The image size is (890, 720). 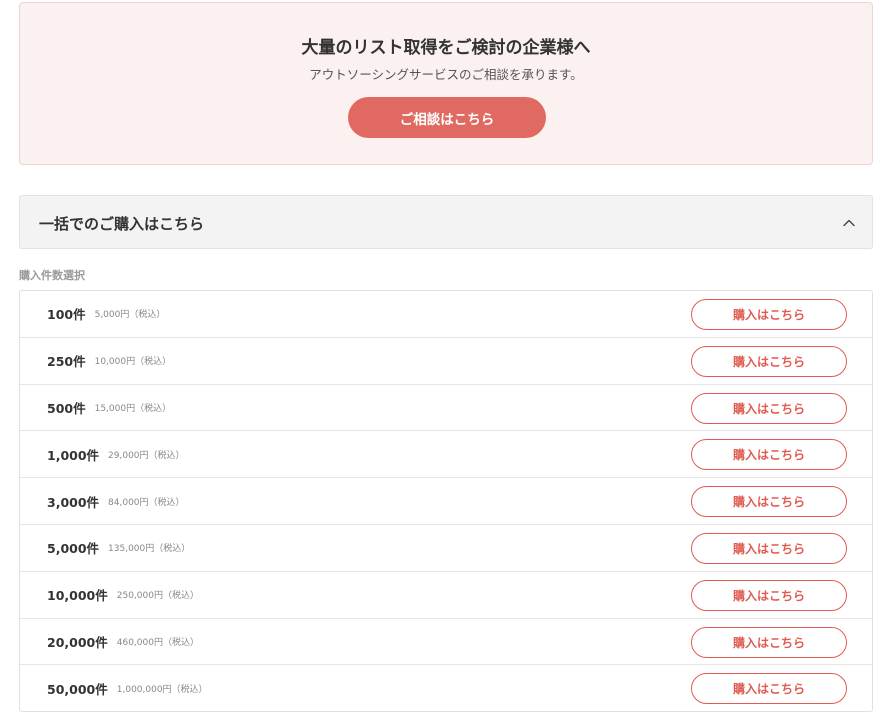 What do you see at coordinates (77, 642) in the screenshot?
I see `plan-quantity: 20,000件` at bounding box center [77, 642].